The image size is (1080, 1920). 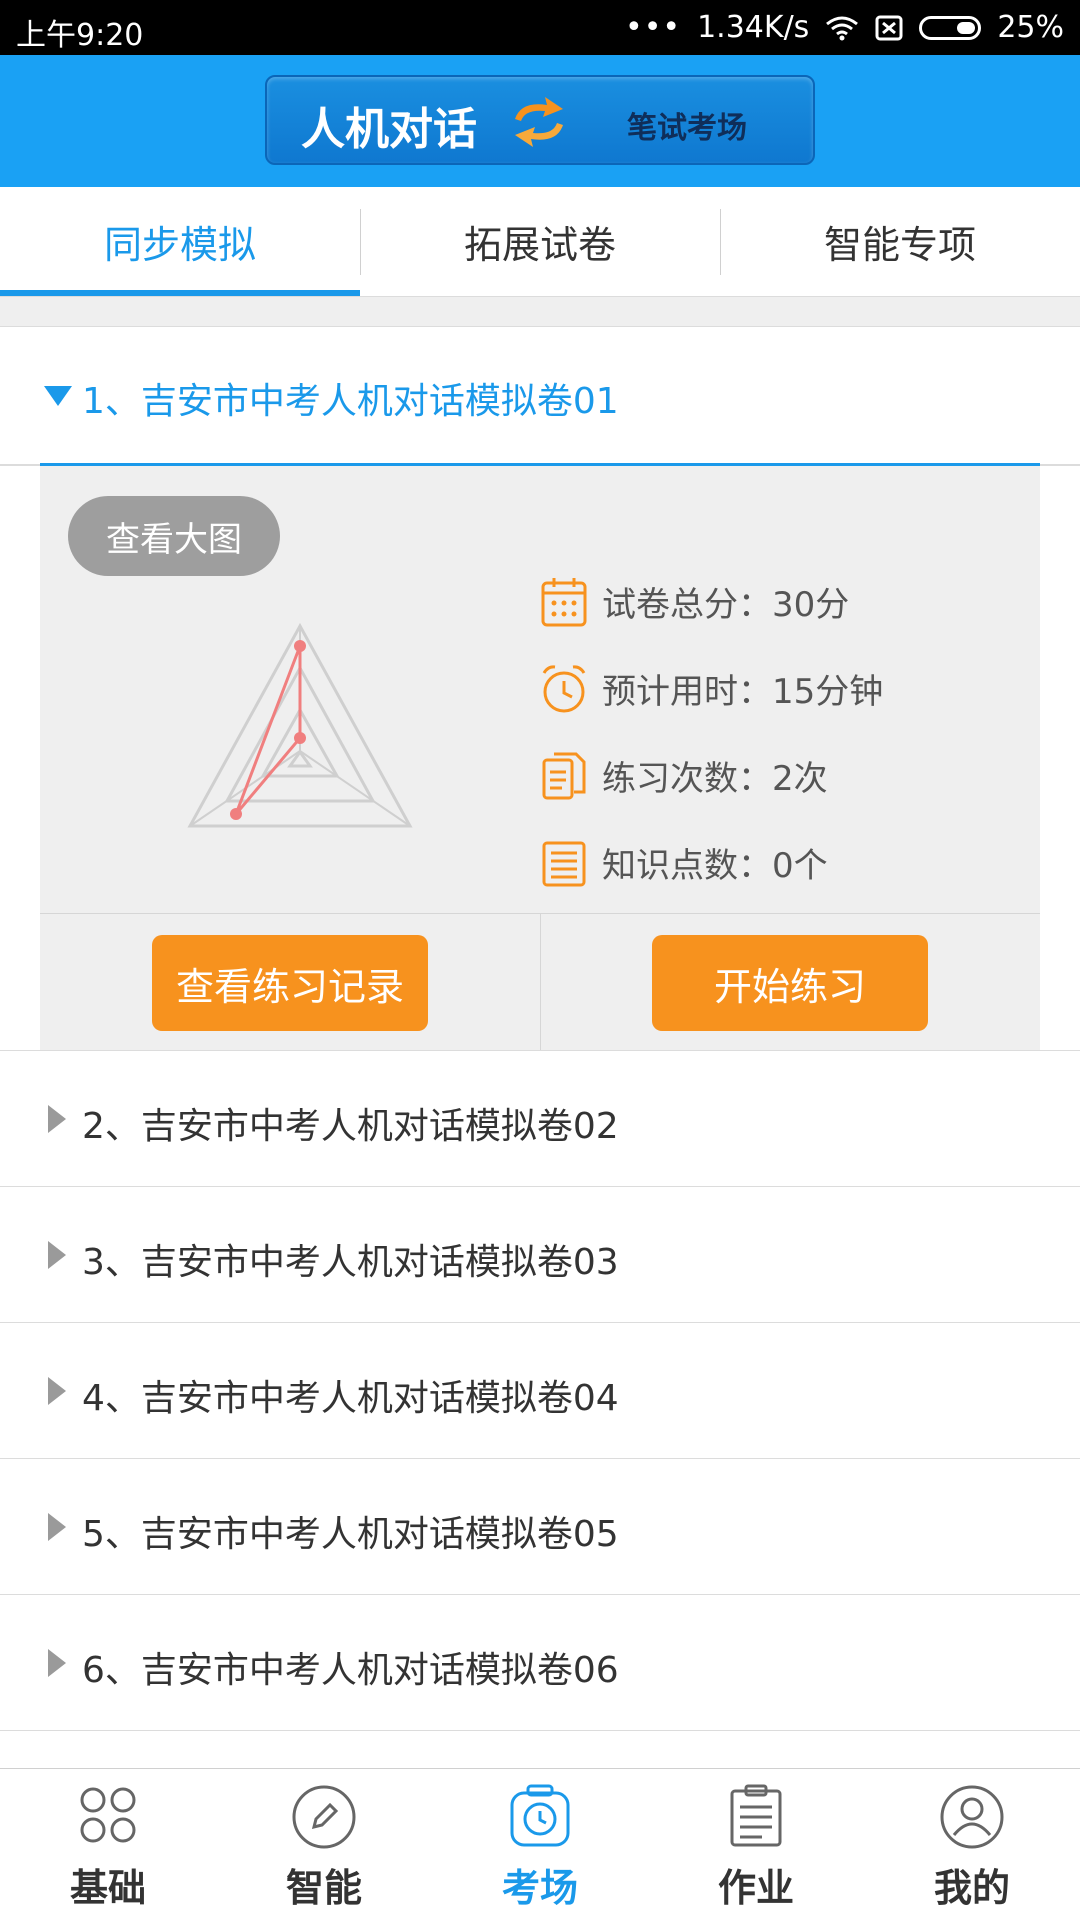 I want to click on documents-icon, so click(x=564, y=775).